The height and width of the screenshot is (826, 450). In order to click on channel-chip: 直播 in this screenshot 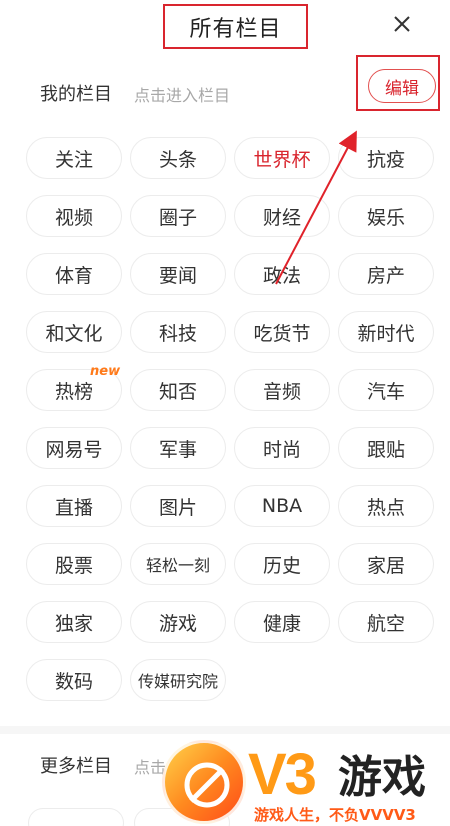, I will do `click(74, 506)`.